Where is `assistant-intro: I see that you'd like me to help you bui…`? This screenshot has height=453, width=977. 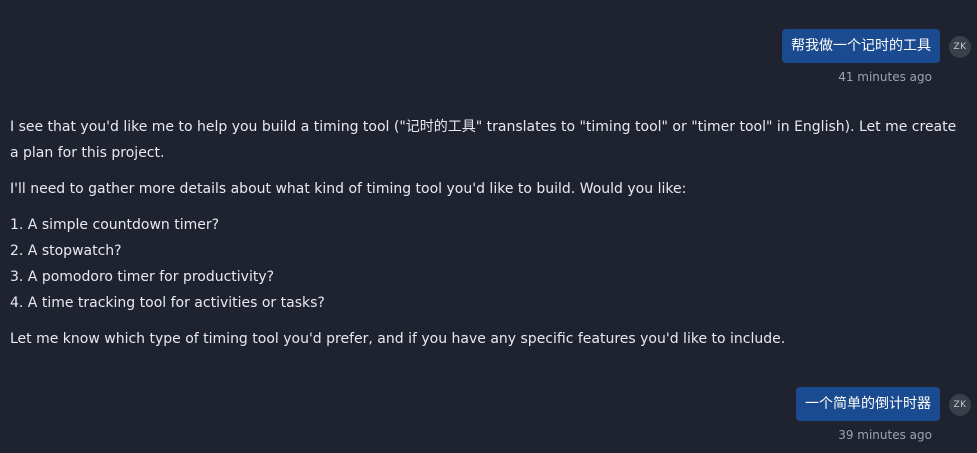
assistant-intro: I see that you'd like me to help you bui… is located at coordinates (483, 140).